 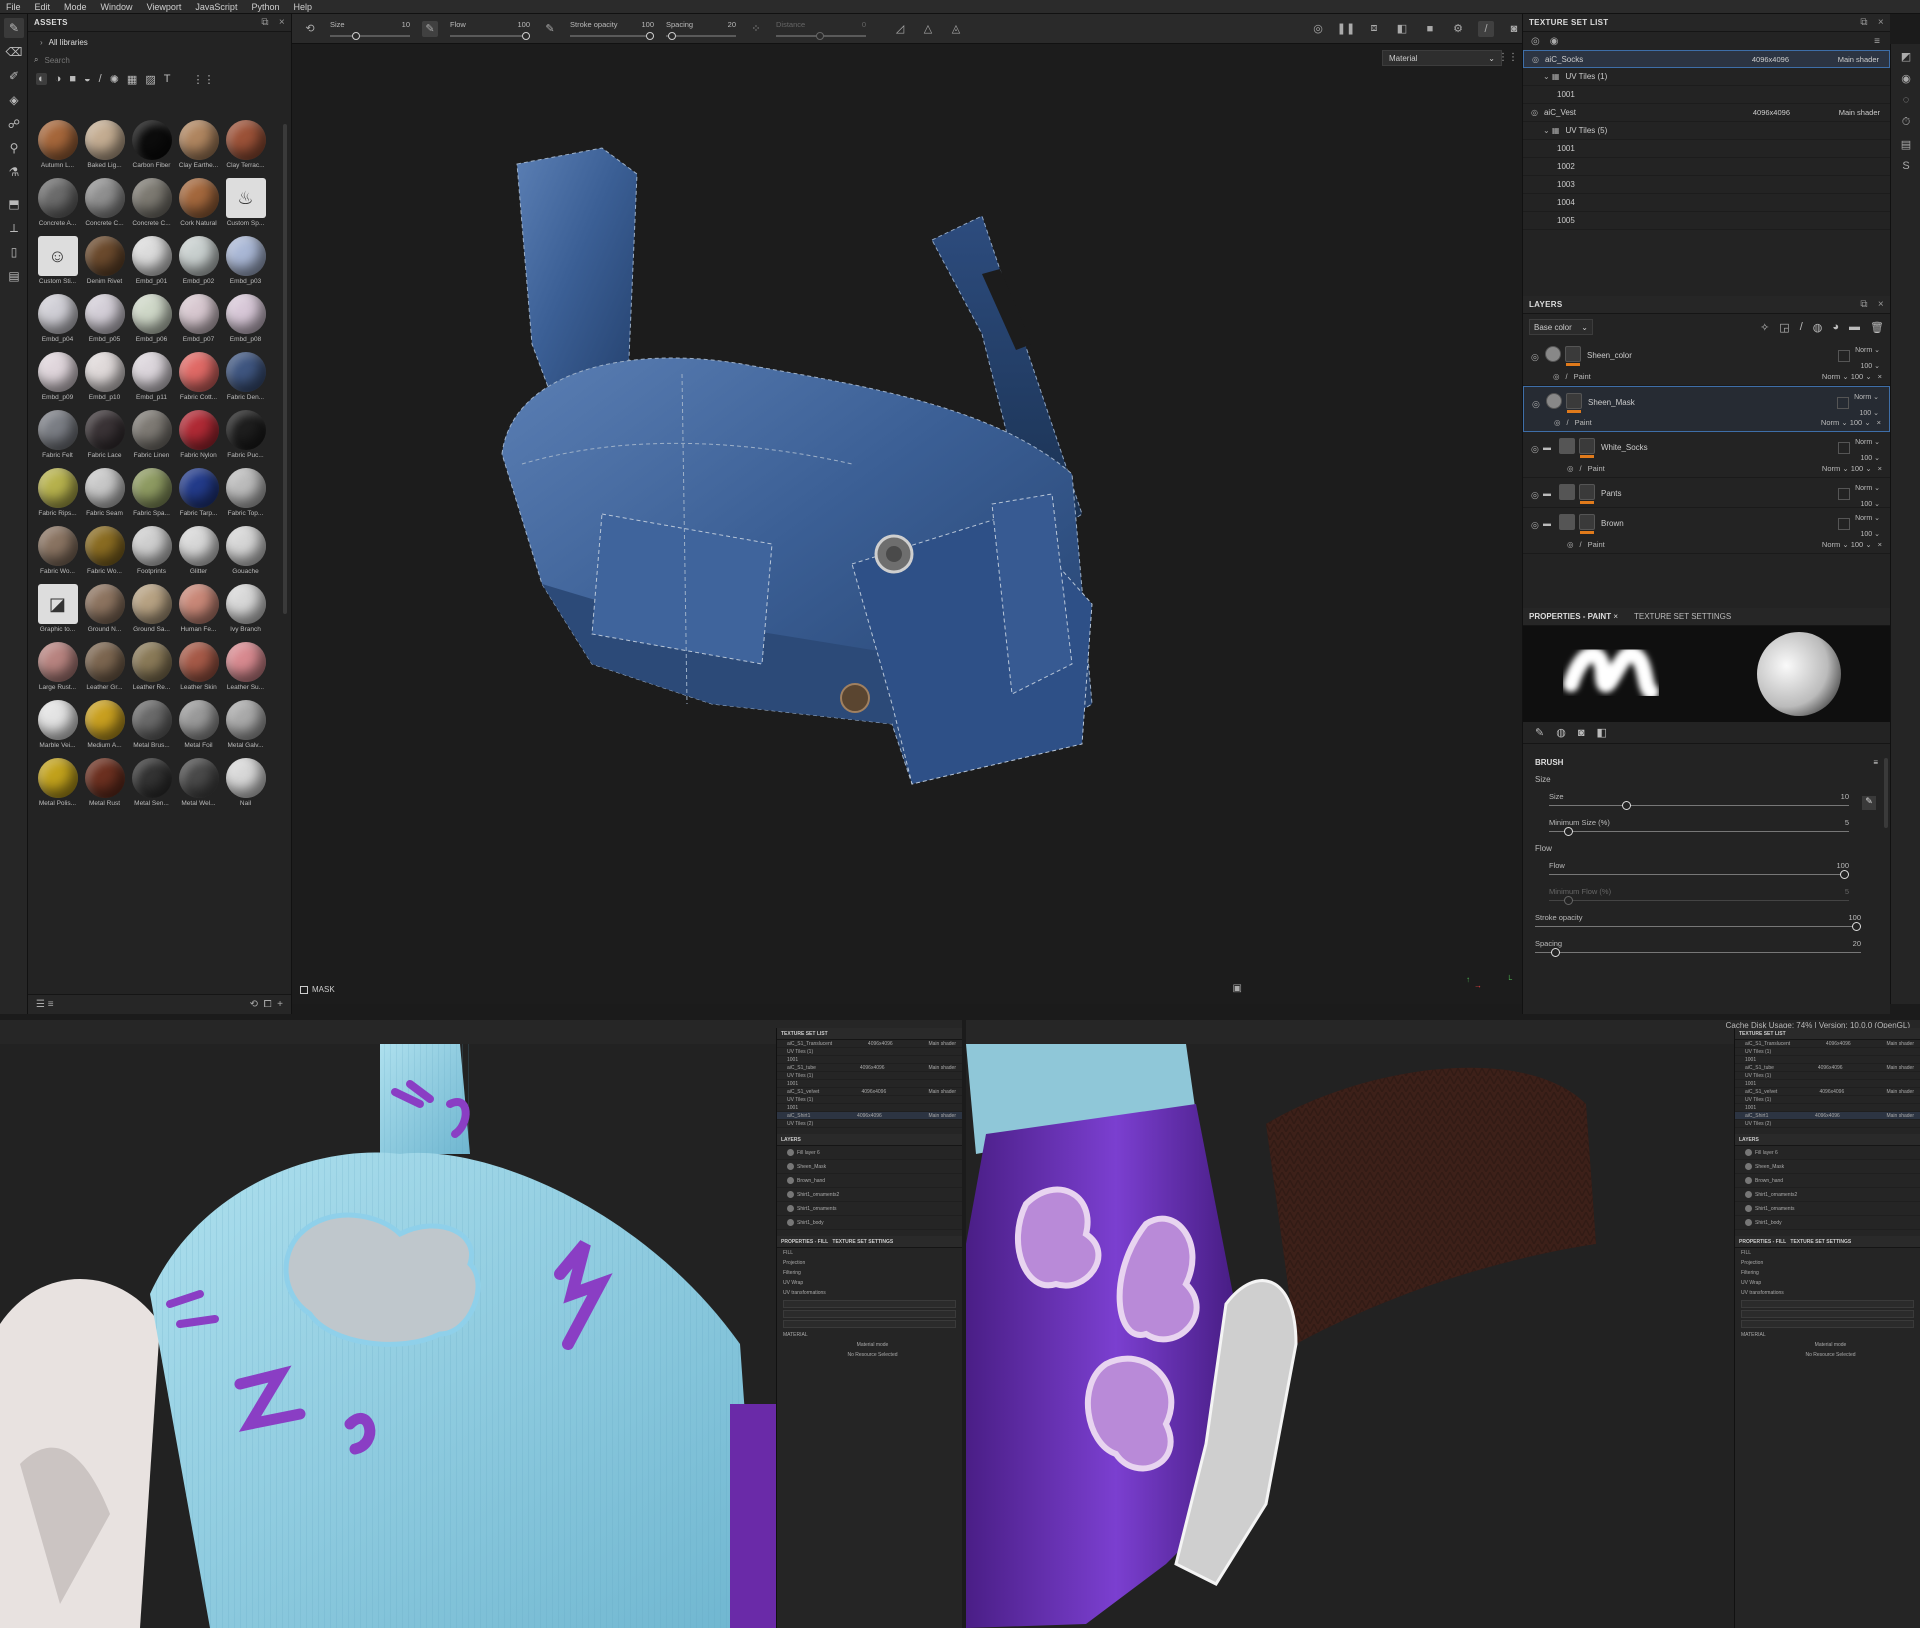 I want to click on mini-layer-row: Shirt1_ornaments2, so click(x=869, y=1195).